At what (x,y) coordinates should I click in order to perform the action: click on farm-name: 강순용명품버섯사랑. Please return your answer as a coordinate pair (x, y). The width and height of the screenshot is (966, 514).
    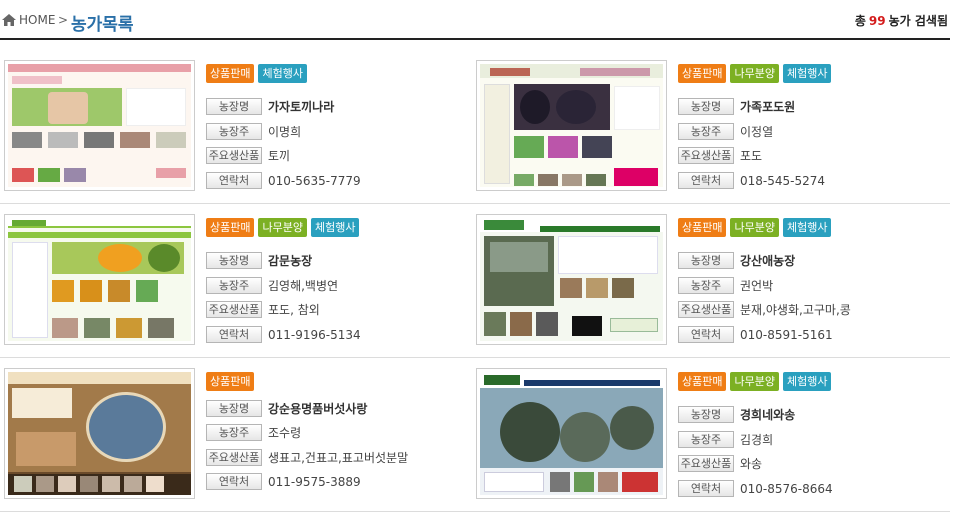
    Looking at the image, I should click on (317, 408).